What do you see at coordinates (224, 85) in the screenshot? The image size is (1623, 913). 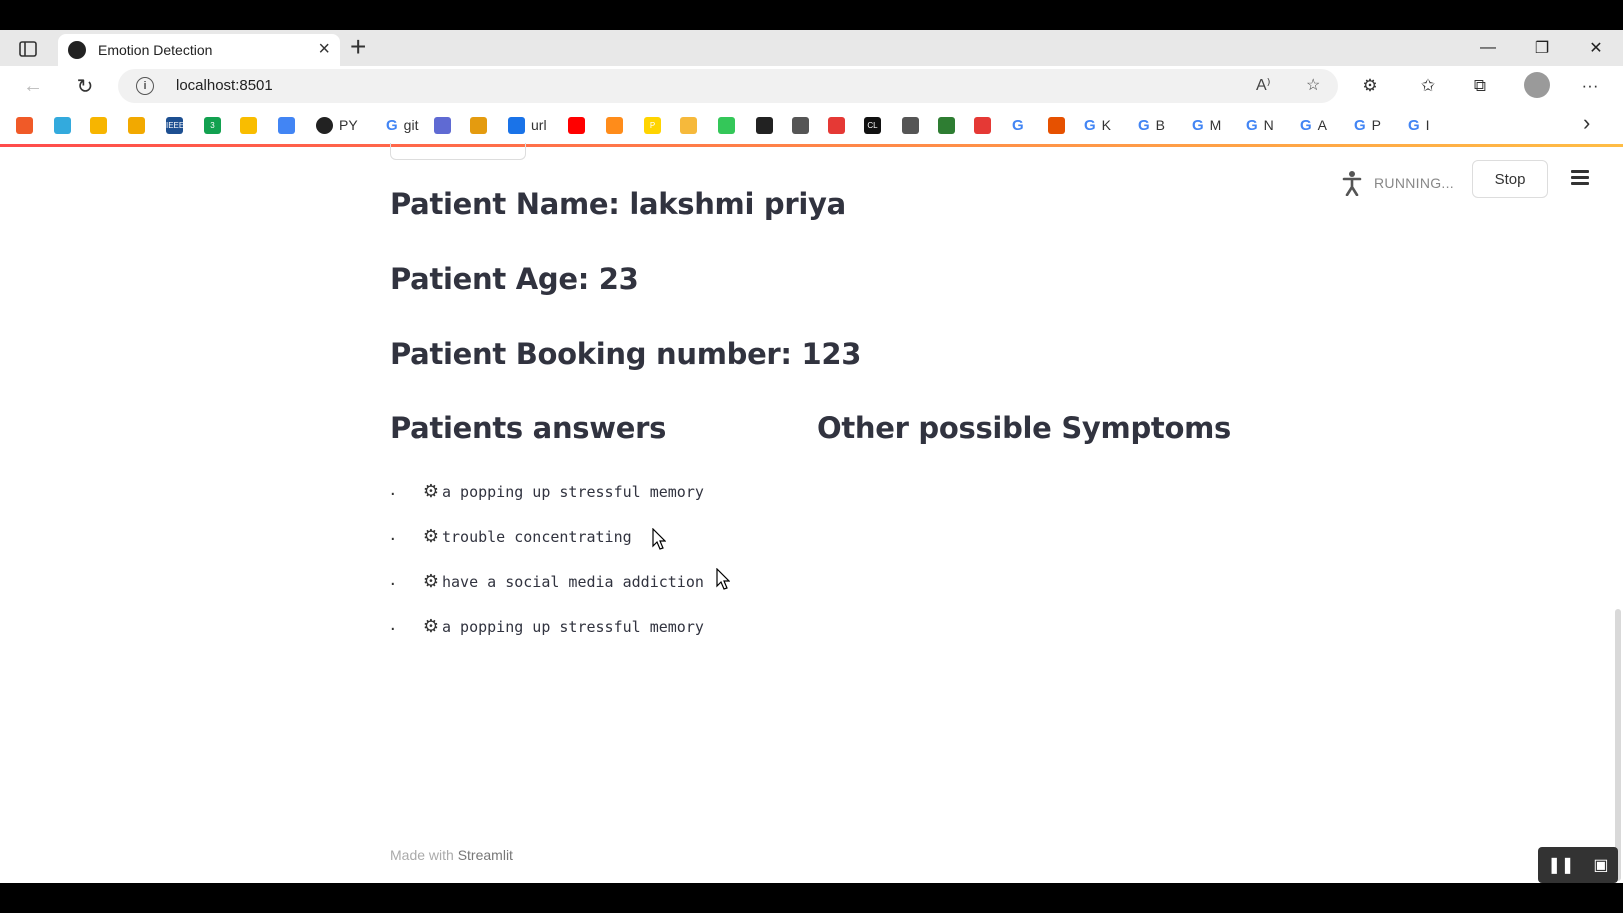 I see `url-text: localhost:8501` at bounding box center [224, 85].